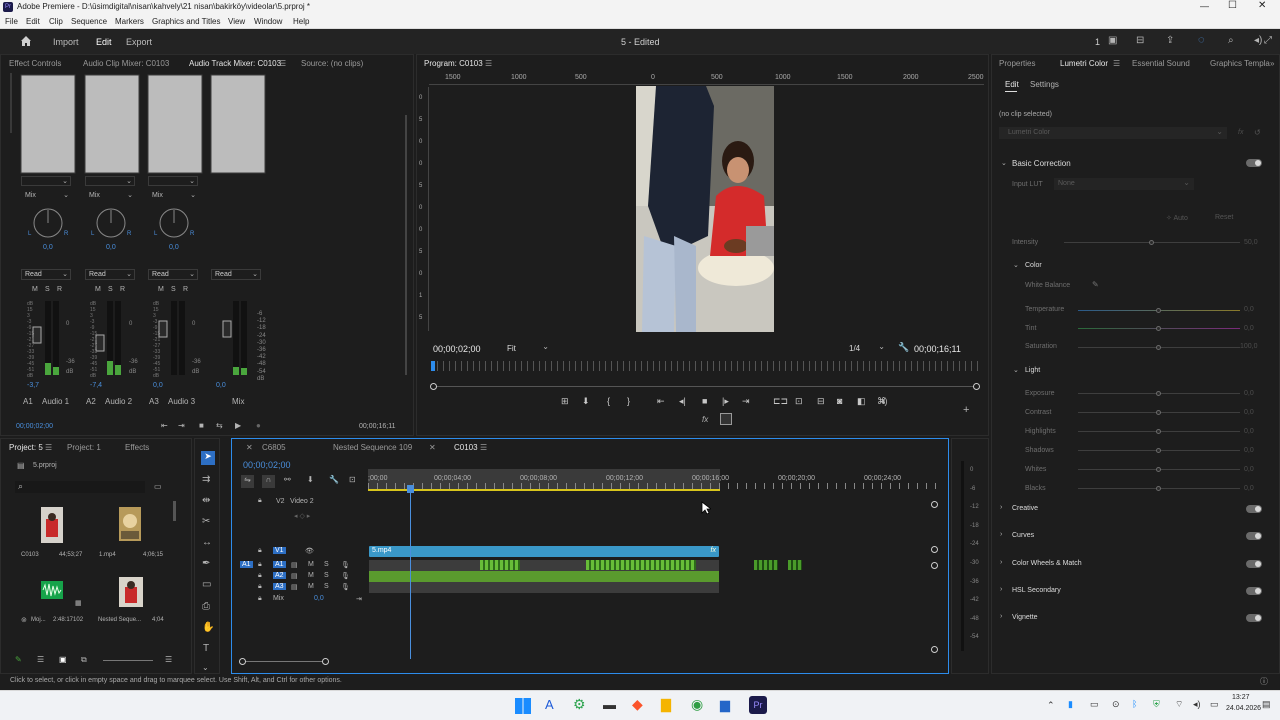 This screenshot has height=720, width=1280. What do you see at coordinates (122, 289) in the screenshot?
I see `record-button-2: R` at bounding box center [122, 289].